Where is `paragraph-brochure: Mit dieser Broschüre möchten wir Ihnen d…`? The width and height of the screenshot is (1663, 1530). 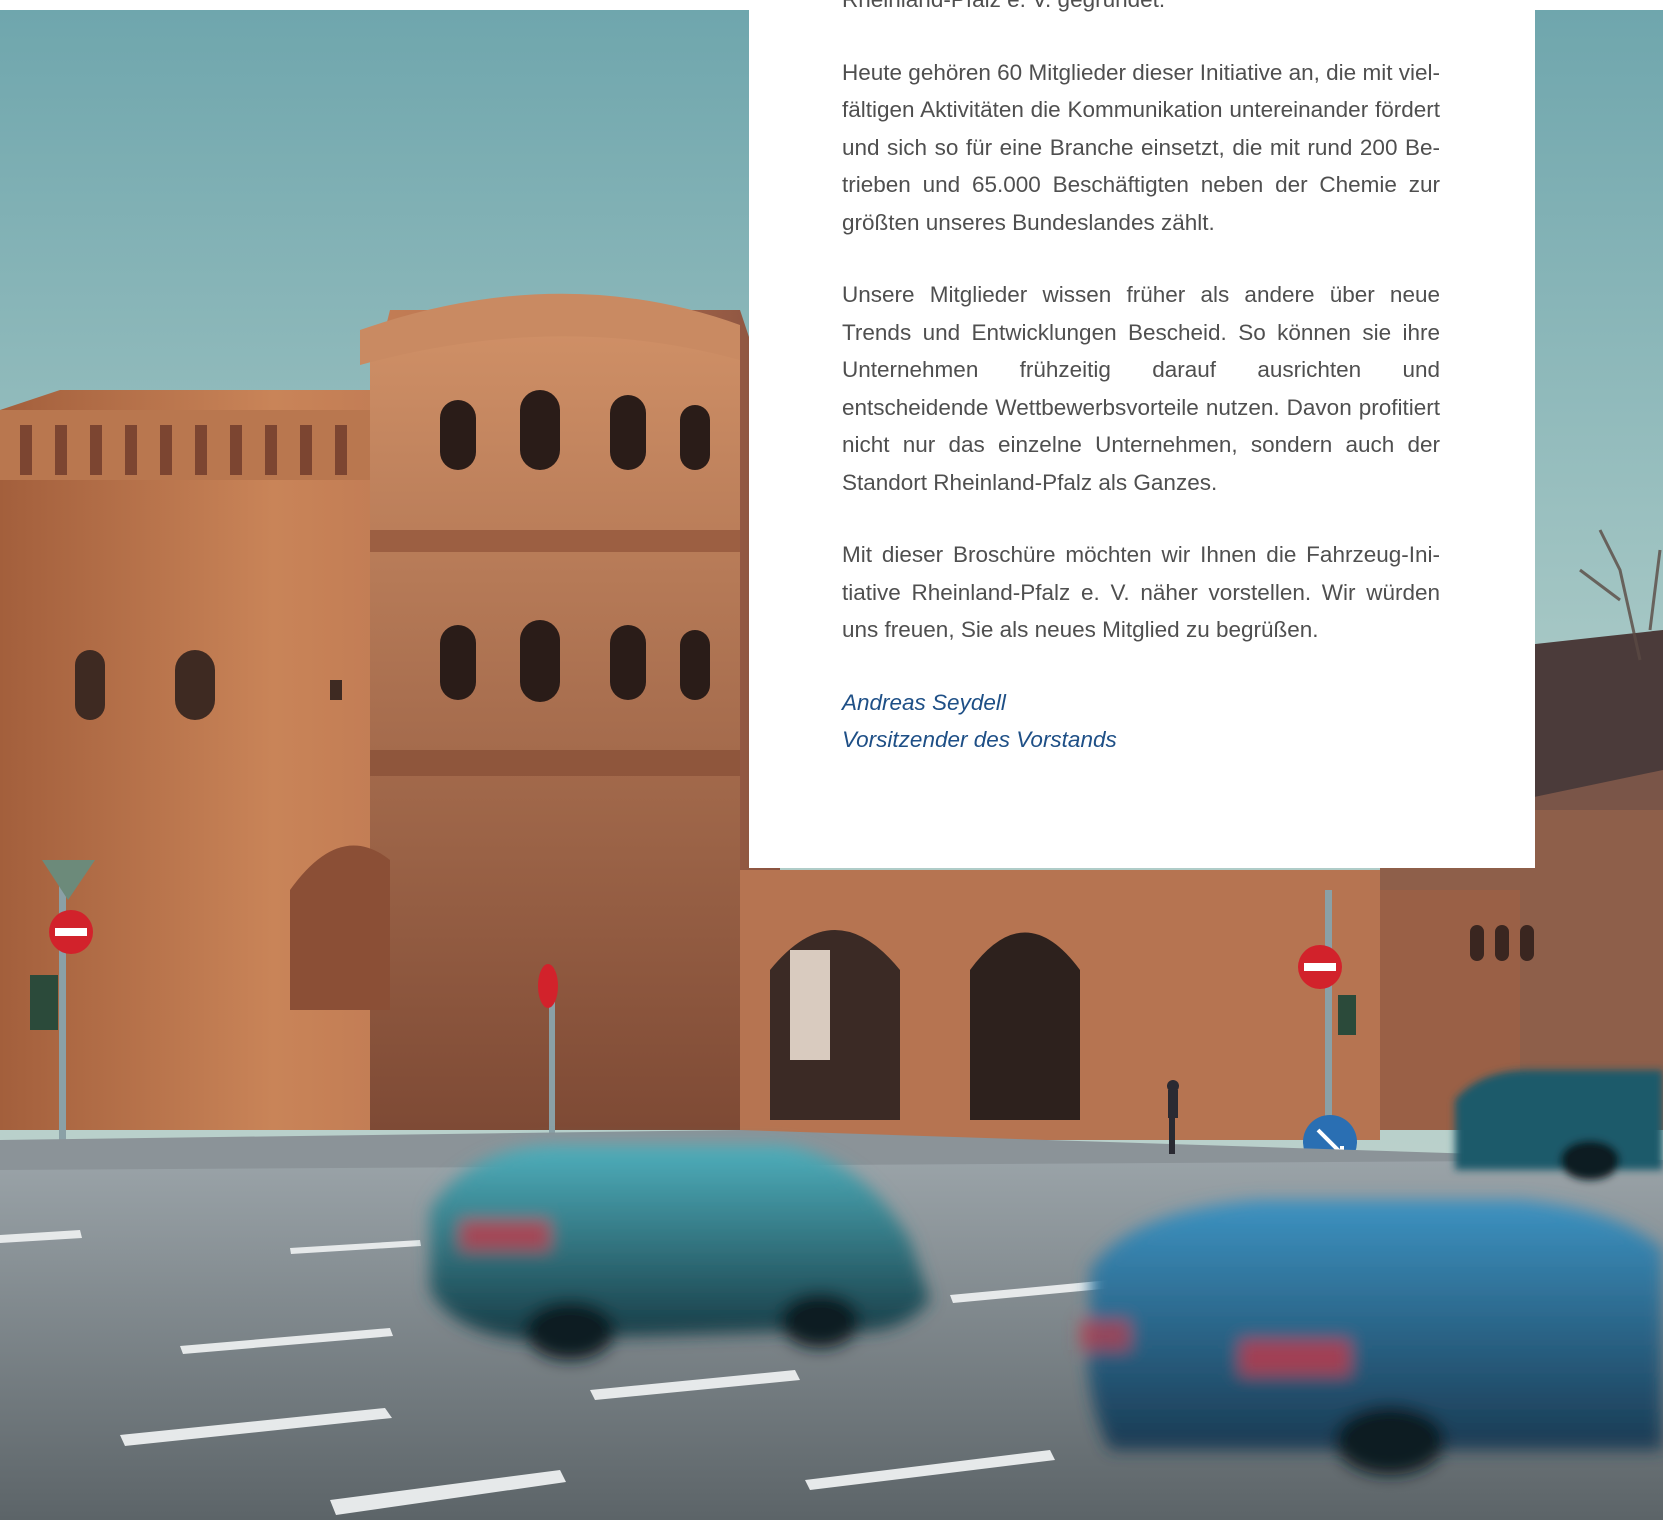 paragraph-brochure: Mit dieser Broschüre möchten wir Ihnen d… is located at coordinates (1141, 592).